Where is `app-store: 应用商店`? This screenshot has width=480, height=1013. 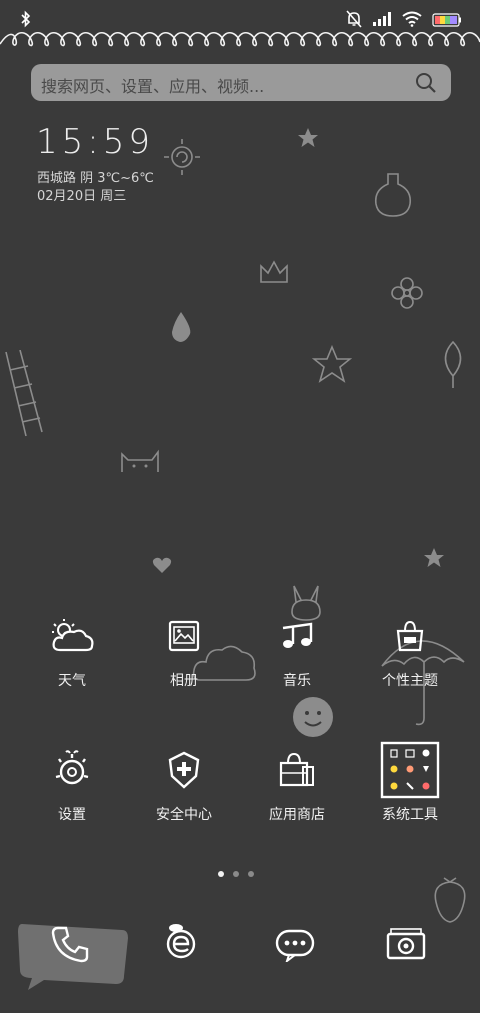 app-store: 应用商店 is located at coordinates (297, 782).